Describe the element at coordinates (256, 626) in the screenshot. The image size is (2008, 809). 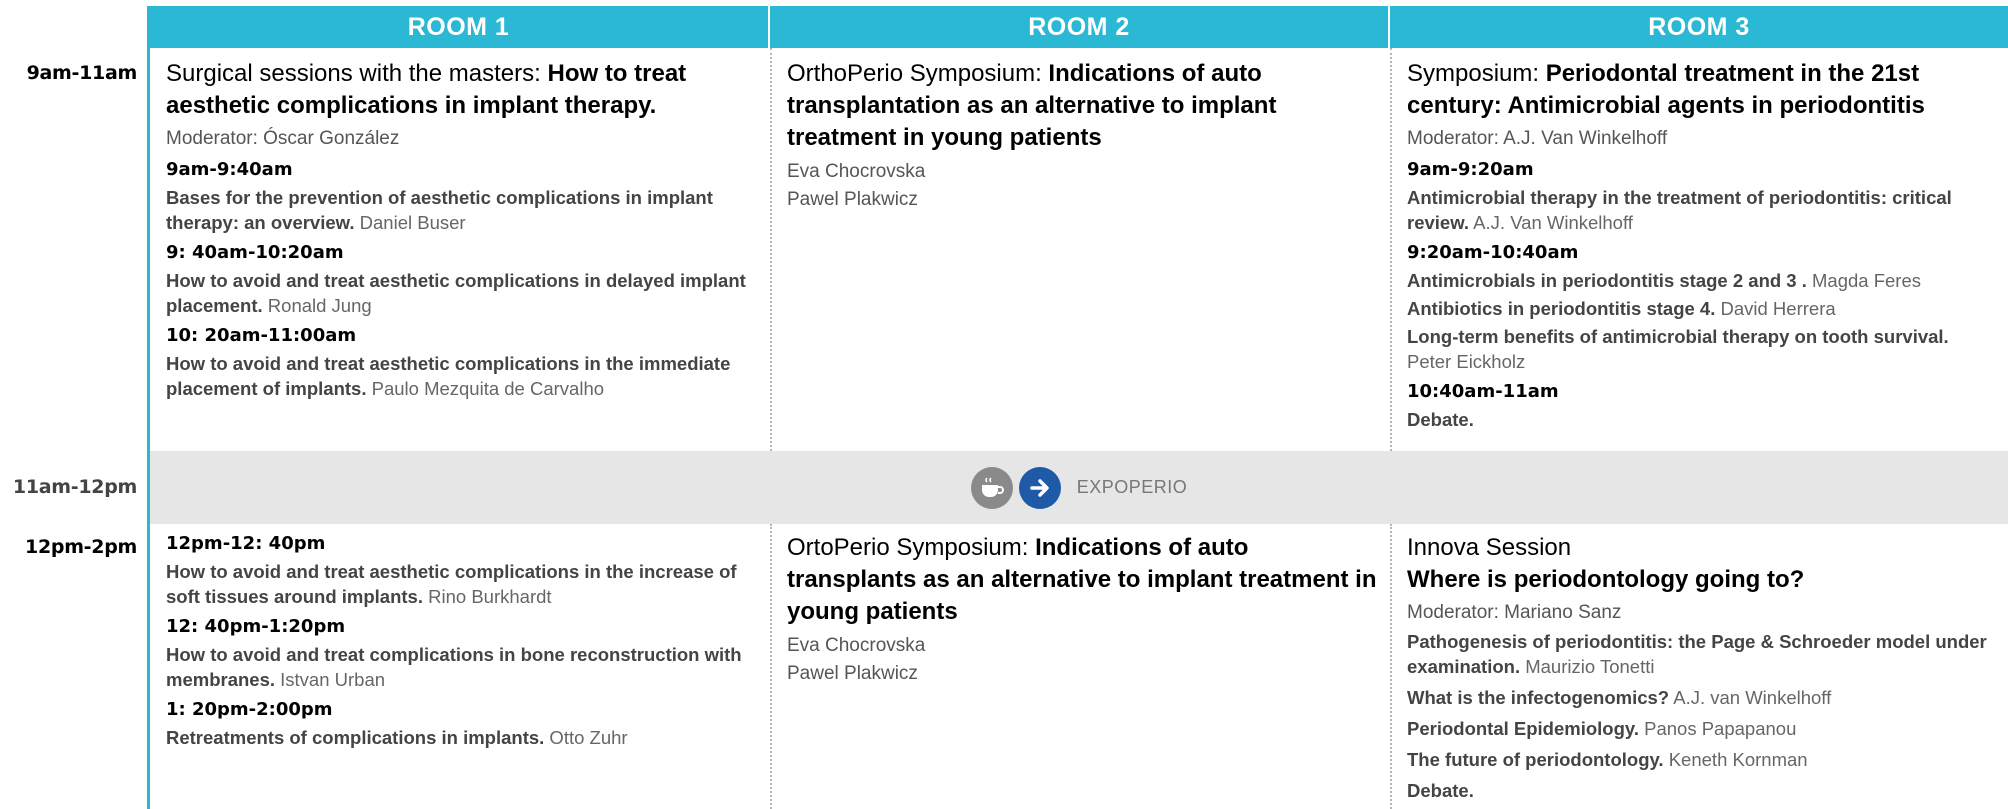
I see `talk-time: 12: 40pm-1:20pm` at that location.